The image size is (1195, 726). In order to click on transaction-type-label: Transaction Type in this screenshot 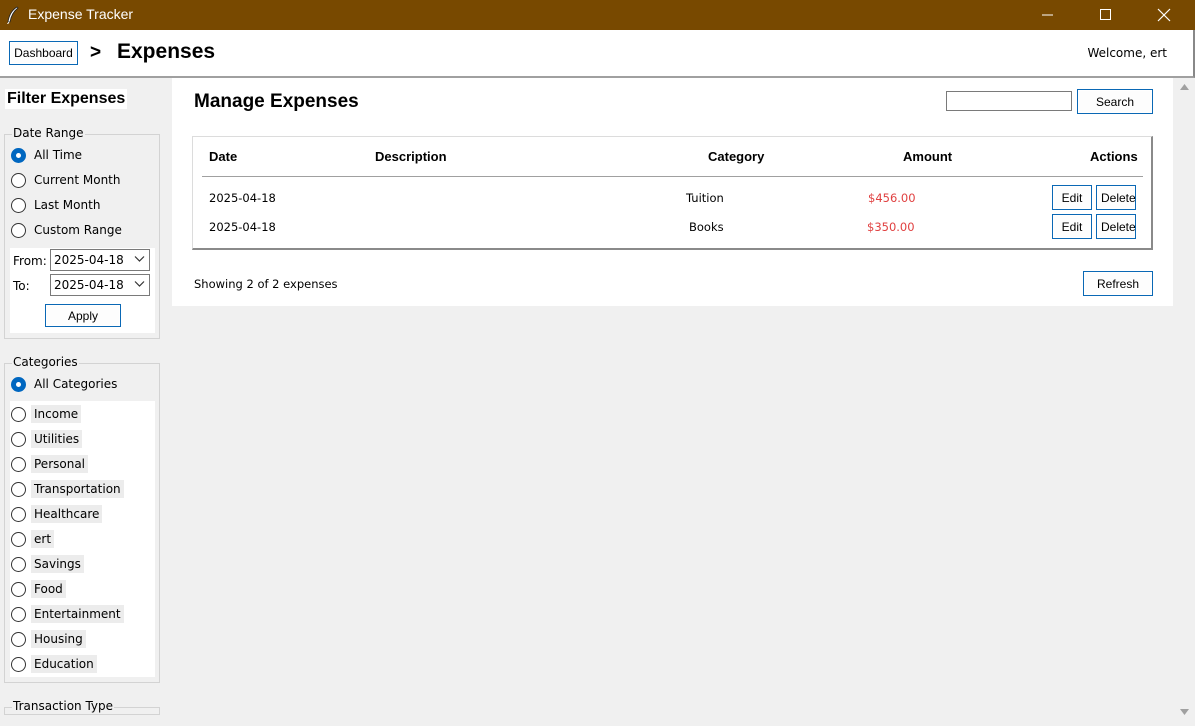, I will do `click(63, 706)`.